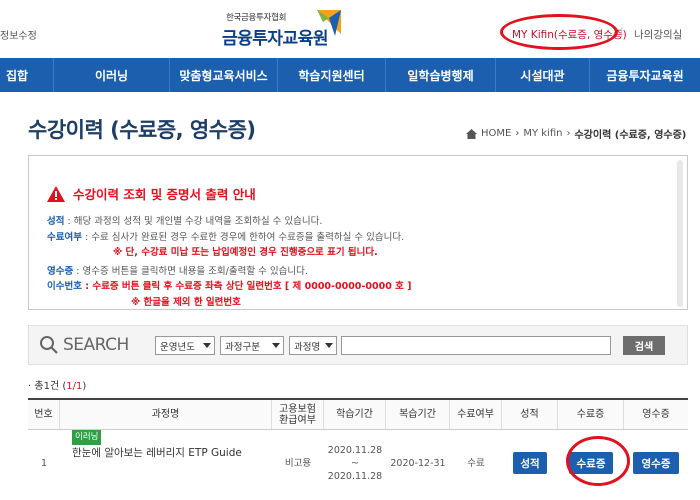  I want to click on nav-item-learning-support: 학습지원센터, so click(332, 75).